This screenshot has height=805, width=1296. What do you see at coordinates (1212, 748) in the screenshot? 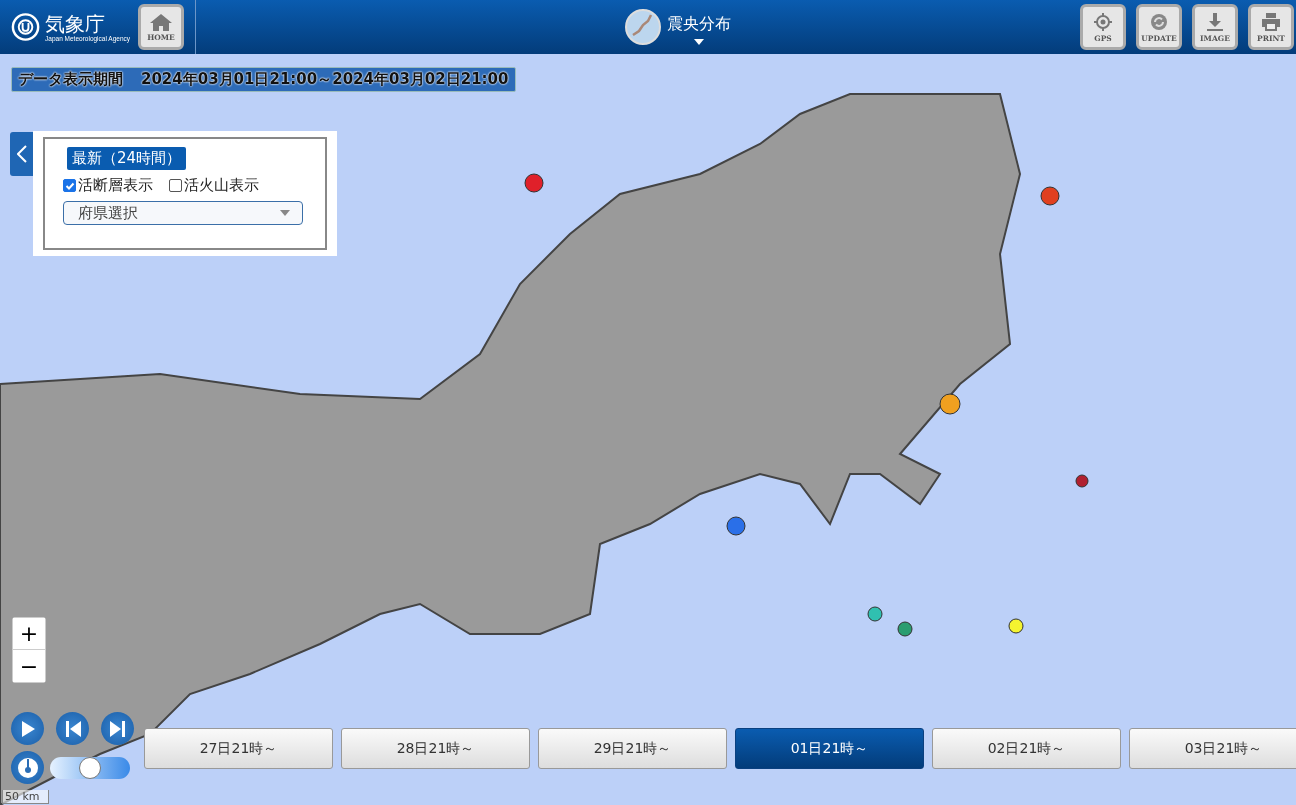
I see `day-tab: 03日21時～` at bounding box center [1212, 748].